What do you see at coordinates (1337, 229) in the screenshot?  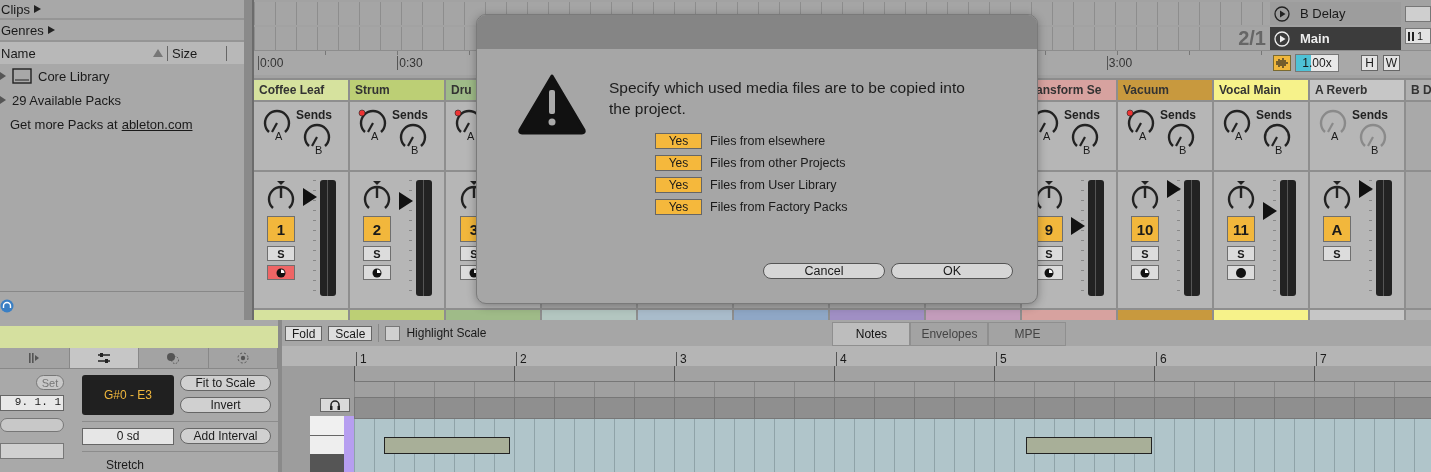 I see `track-activator-button: A` at bounding box center [1337, 229].